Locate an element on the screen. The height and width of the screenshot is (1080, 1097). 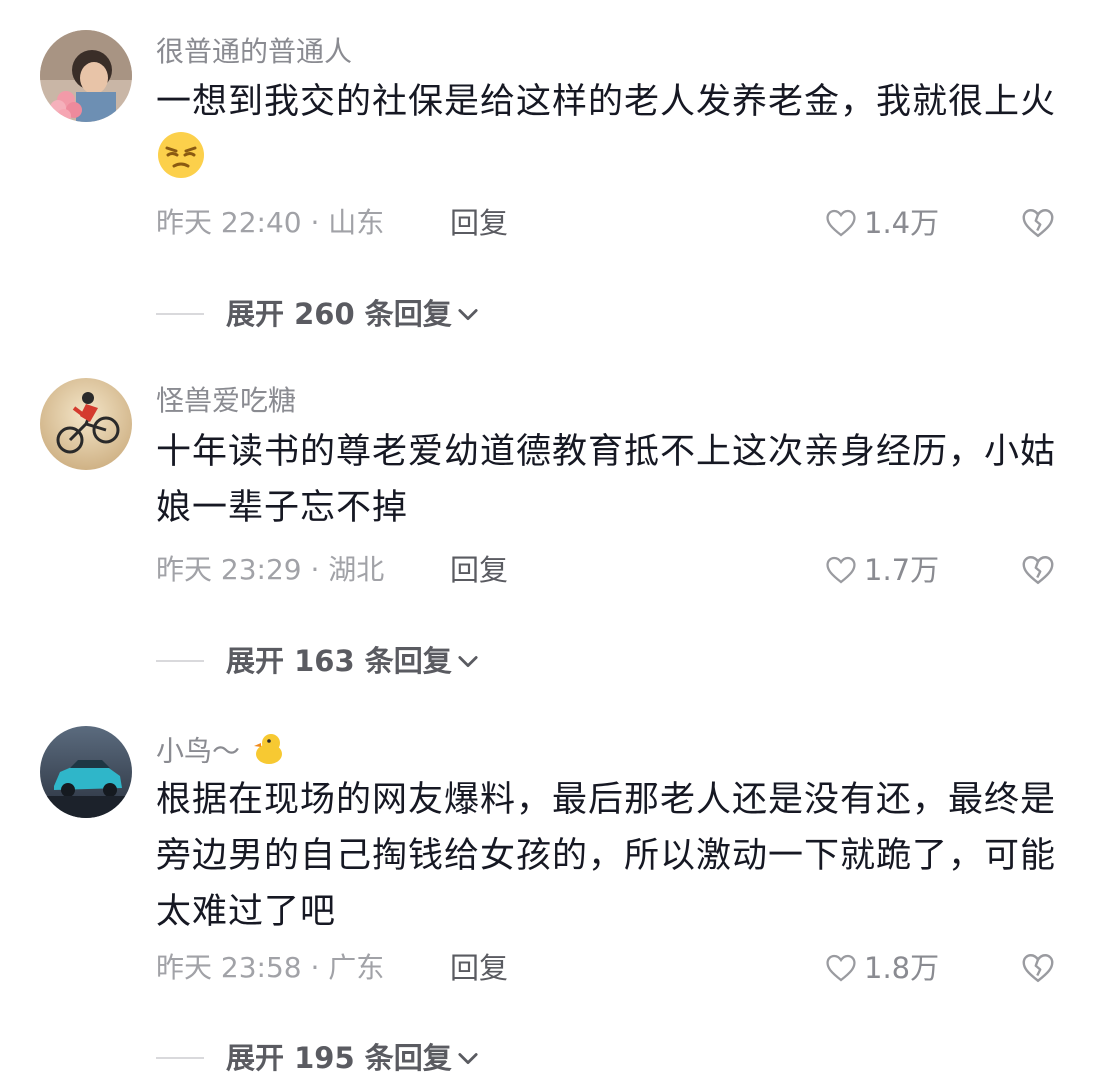
duckling-emoji is located at coordinates (267, 752).